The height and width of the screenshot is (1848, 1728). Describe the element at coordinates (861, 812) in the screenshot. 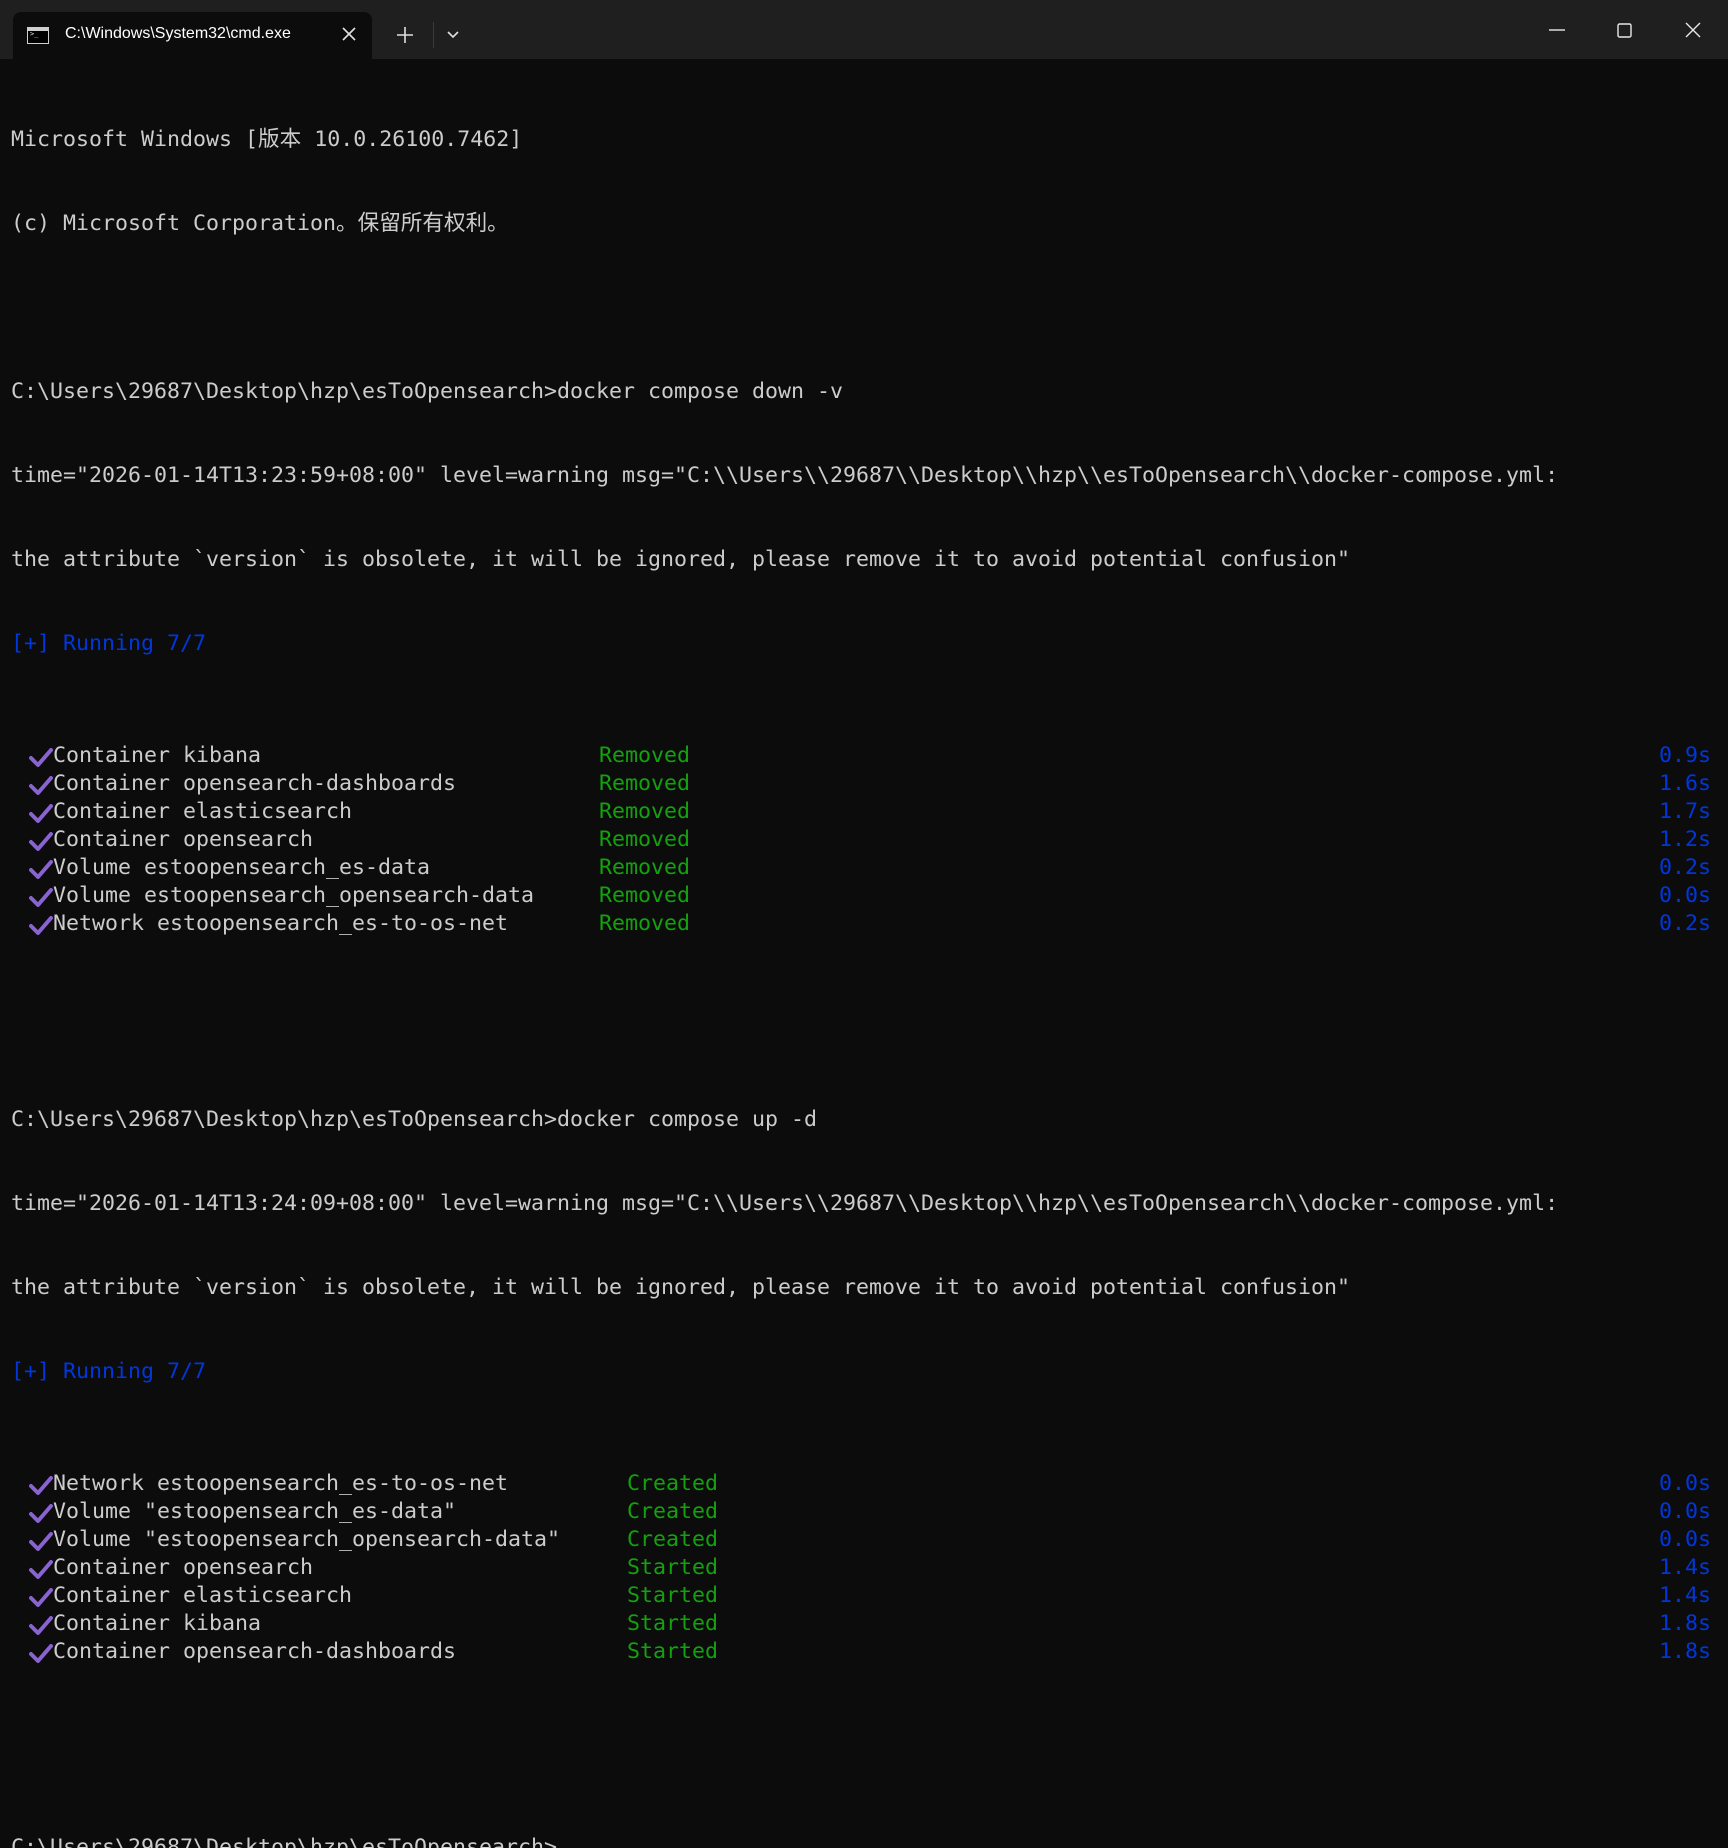

I see `result-row: Container elasticsearch Removed 1.7s` at that location.